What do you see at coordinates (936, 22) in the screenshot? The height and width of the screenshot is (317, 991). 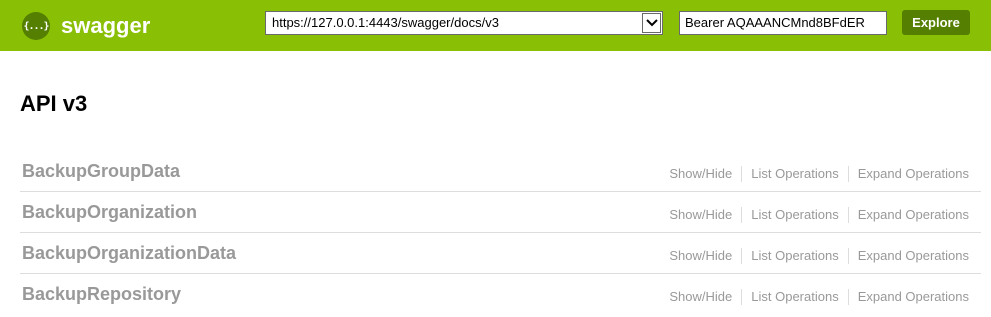 I see `explore-button: Explore` at bounding box center [936, 22].